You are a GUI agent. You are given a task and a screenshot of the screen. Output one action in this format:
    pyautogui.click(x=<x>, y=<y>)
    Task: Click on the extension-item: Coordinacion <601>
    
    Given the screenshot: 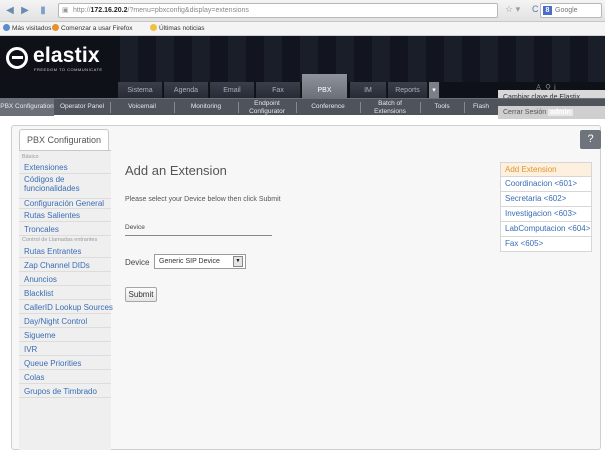 What is the action you would take?
    pyautogui.click(x=546, y=184)
    